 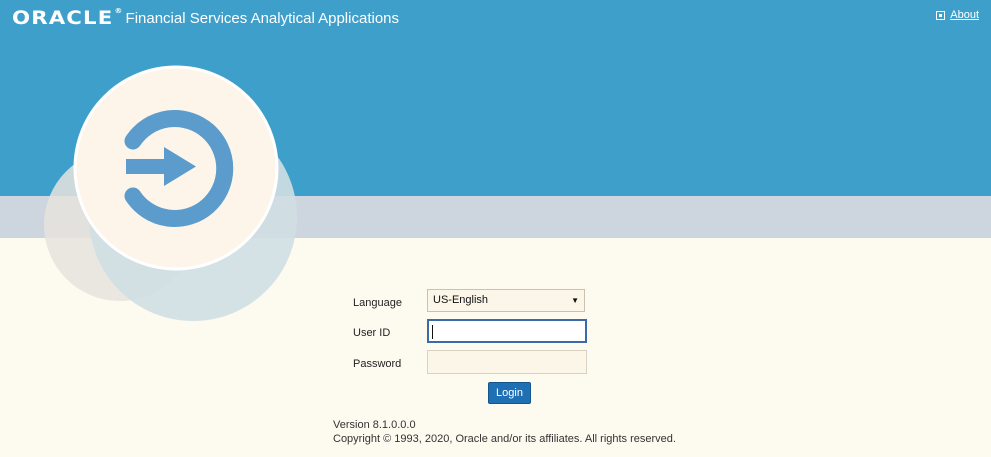 I want to click on version-text: Version 8.1.0.0.0, so click(x=374, y=425).